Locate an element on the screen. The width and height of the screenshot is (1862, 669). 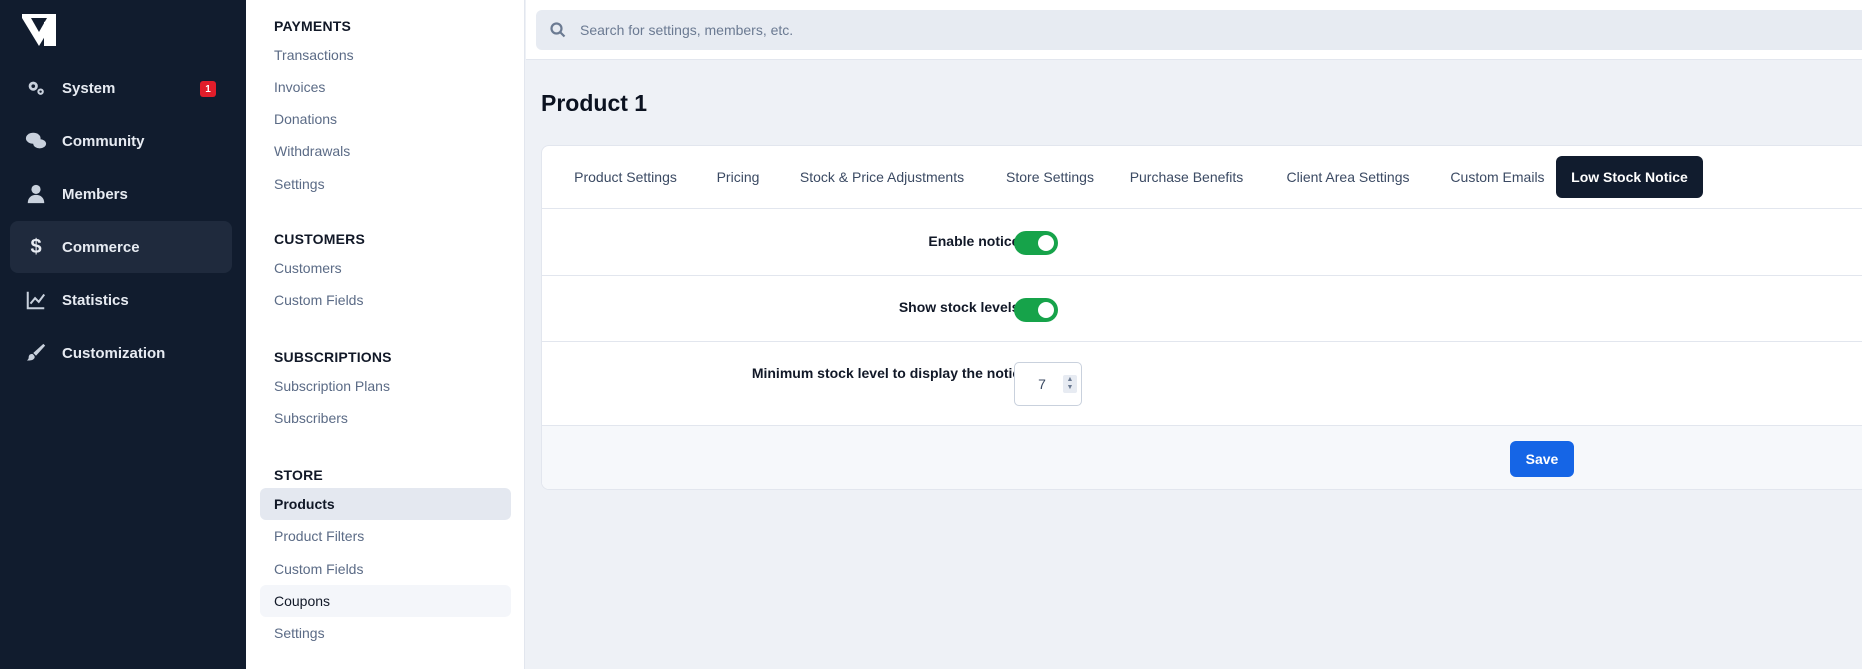
subnav-item-subscribers: Subscribers is located at coordinates (385, 418).